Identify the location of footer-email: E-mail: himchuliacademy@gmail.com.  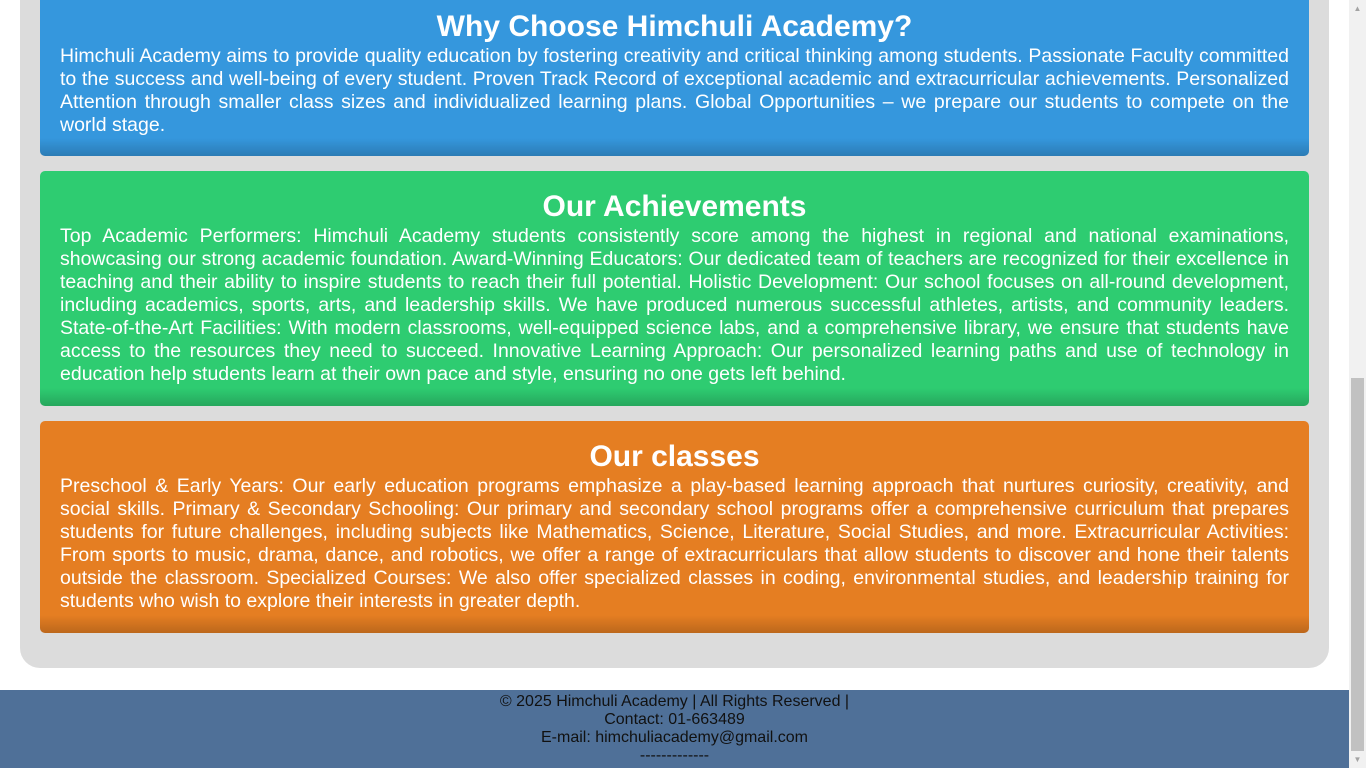
(674, 737).